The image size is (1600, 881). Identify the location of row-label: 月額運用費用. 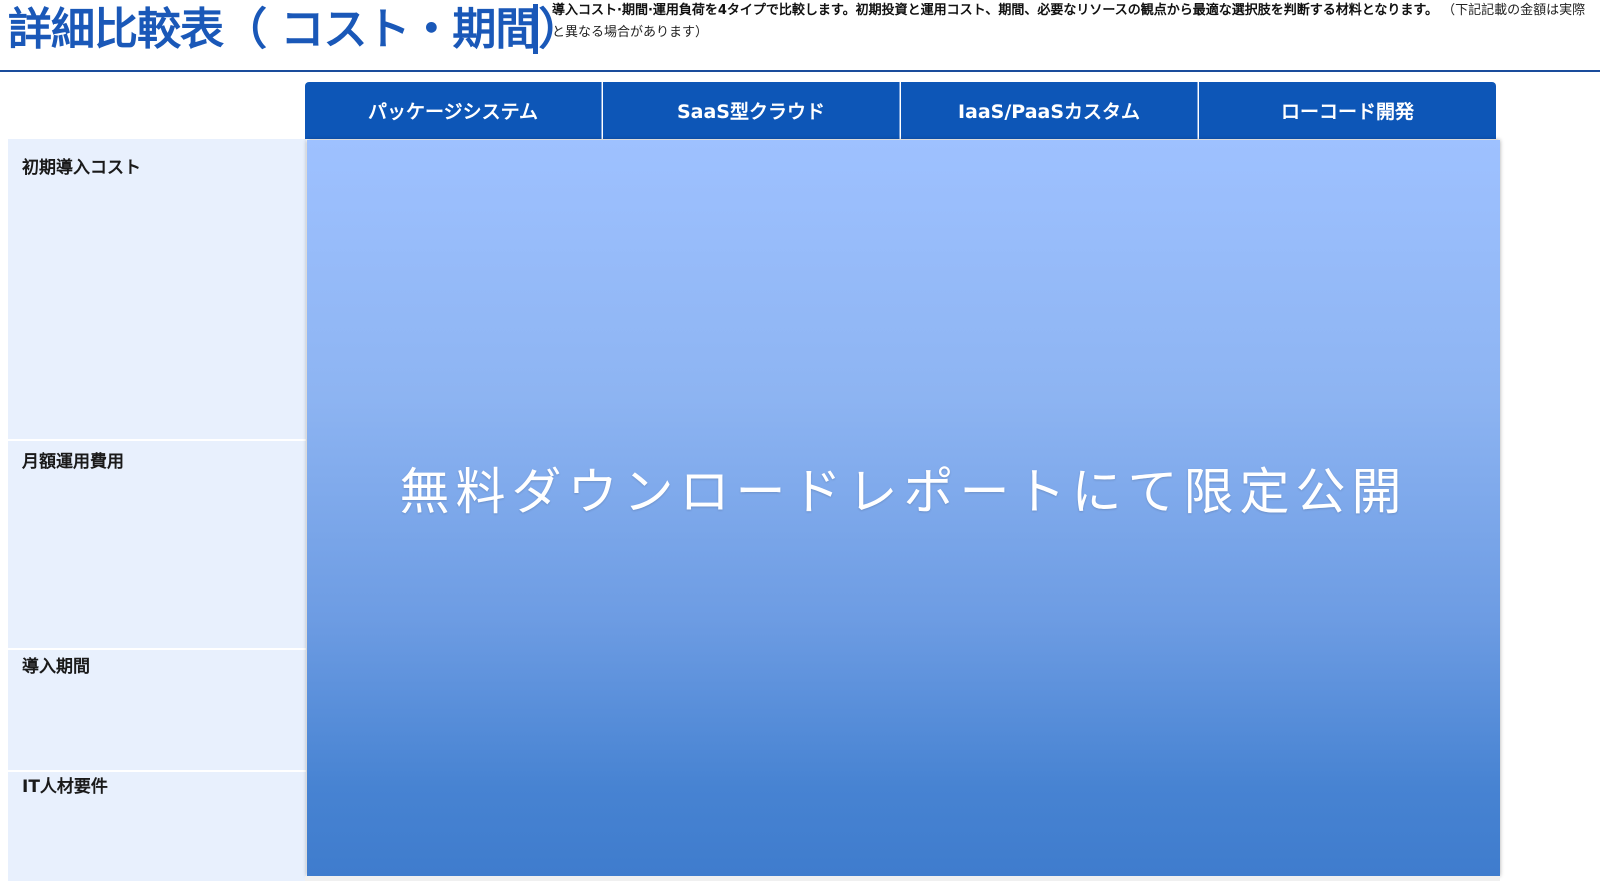
(73, 462).